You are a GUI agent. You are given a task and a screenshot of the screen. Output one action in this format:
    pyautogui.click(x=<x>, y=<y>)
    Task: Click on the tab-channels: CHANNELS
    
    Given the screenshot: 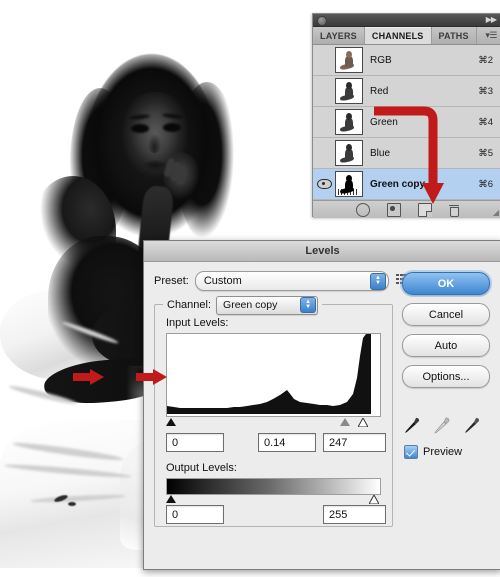 What is the action you would take?
    pyautogui.click(x=398, y=35)
    